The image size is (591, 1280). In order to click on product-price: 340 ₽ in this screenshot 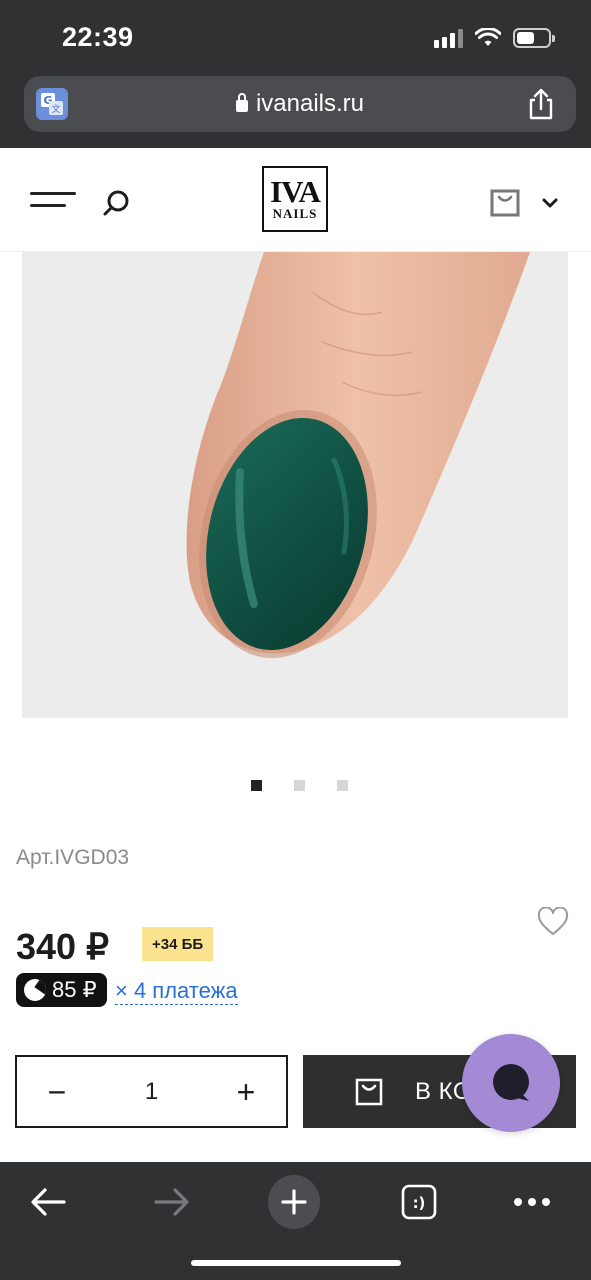, I will do `click(62, 946)`.